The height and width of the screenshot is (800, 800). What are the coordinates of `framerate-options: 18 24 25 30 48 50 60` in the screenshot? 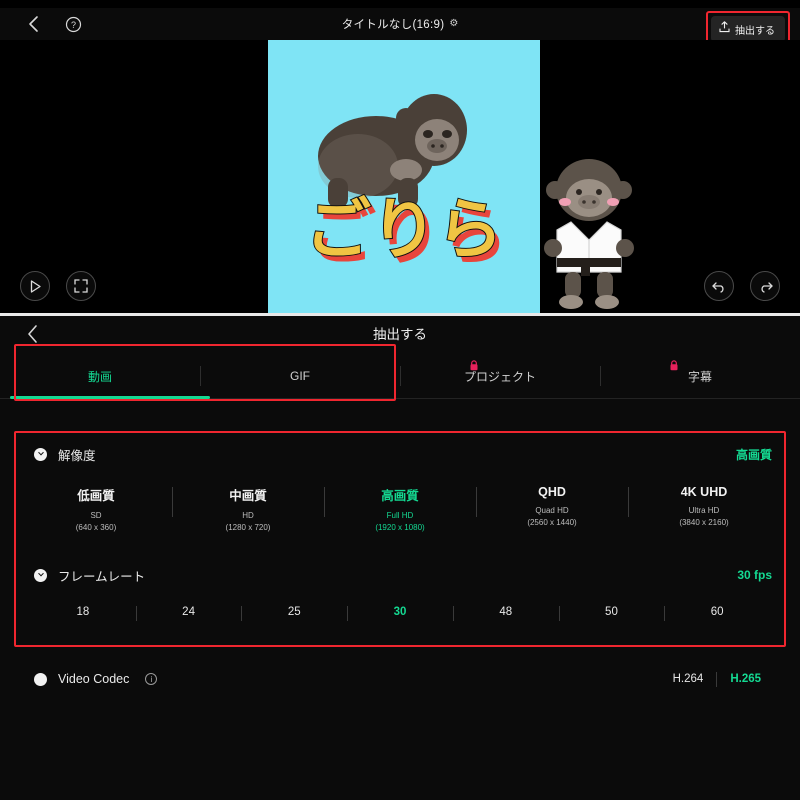 It's located at (400, 614).